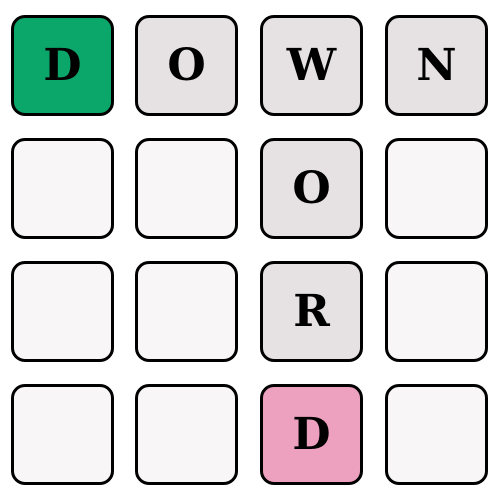 This screenshot has height=500, width=500. Describe the element at coordinates (311, 65) in the screenshot. I see `grid-cell-r0-c2: W` at that location.